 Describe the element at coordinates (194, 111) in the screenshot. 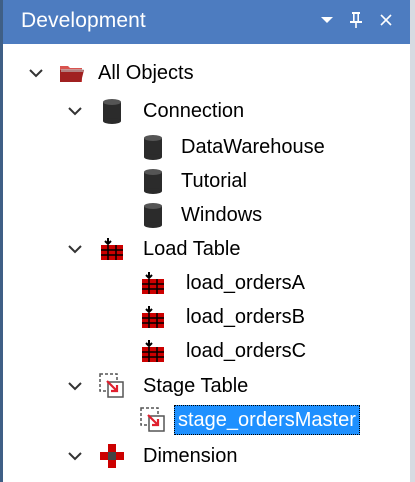

I see `tree-label-connection: Connection` at that location.